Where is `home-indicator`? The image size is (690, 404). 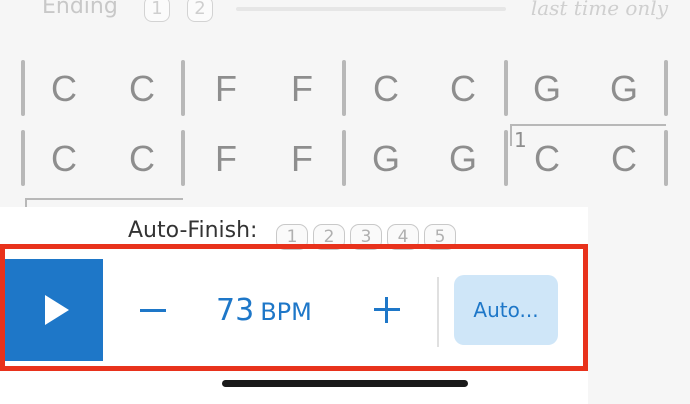 home-indicator is located at coordinates (345, 383).